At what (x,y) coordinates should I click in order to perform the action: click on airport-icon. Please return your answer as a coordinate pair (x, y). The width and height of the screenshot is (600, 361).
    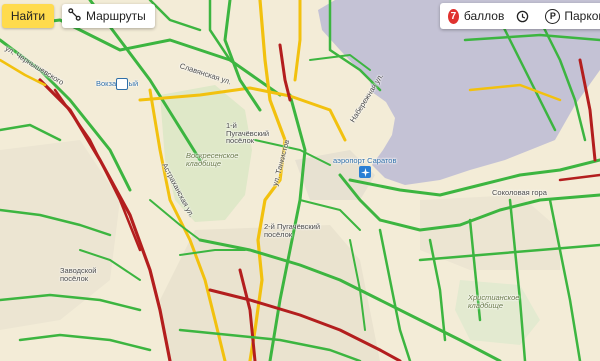
    Looking at the image, I should click on (365, 172).